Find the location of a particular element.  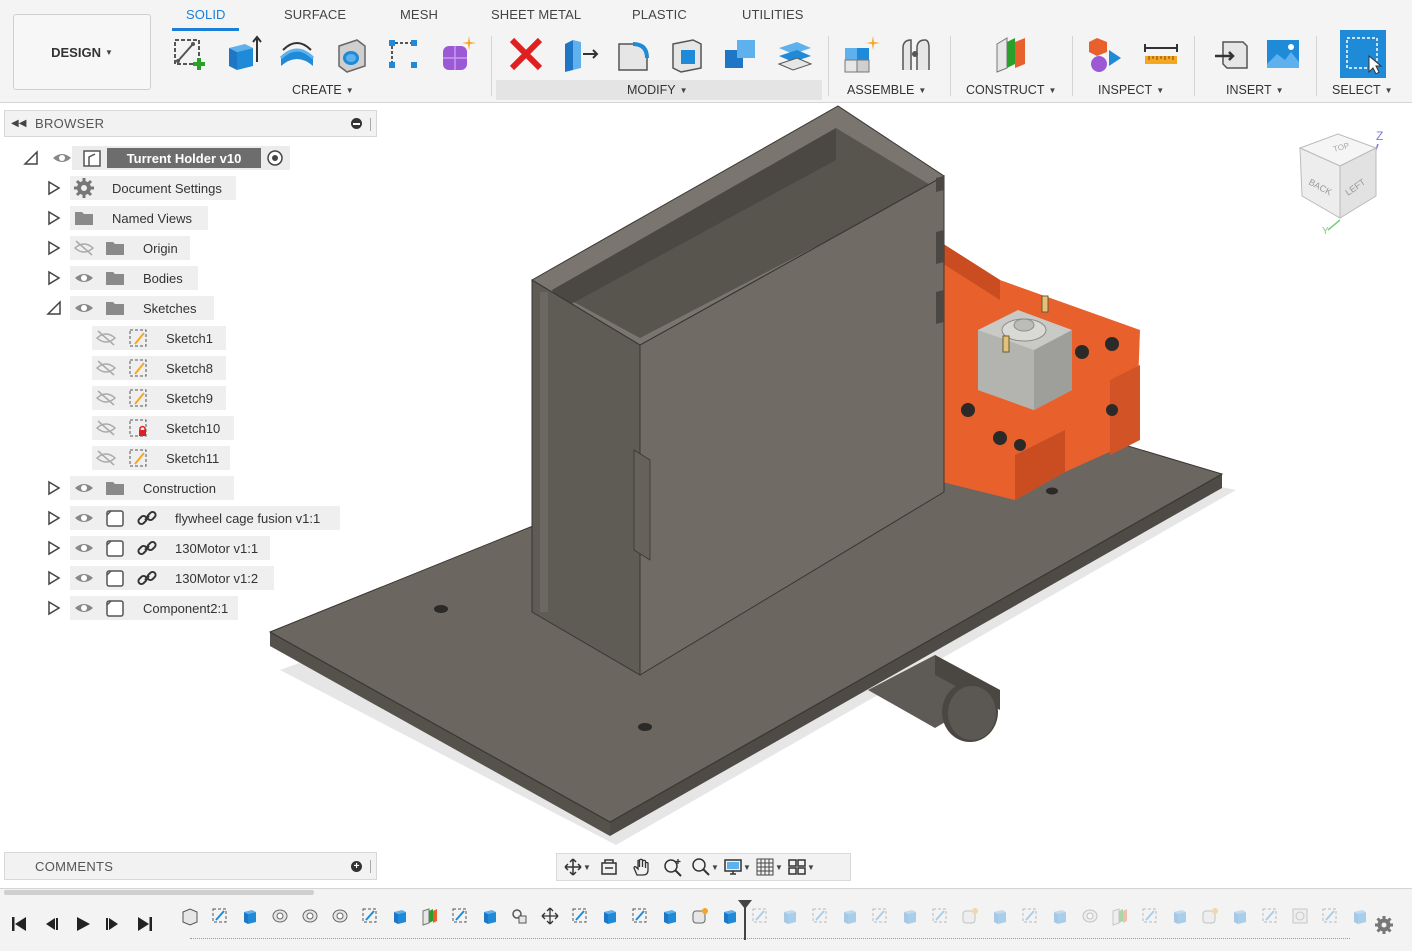

timeline-scrollbar is located at coordinates (159, 892).